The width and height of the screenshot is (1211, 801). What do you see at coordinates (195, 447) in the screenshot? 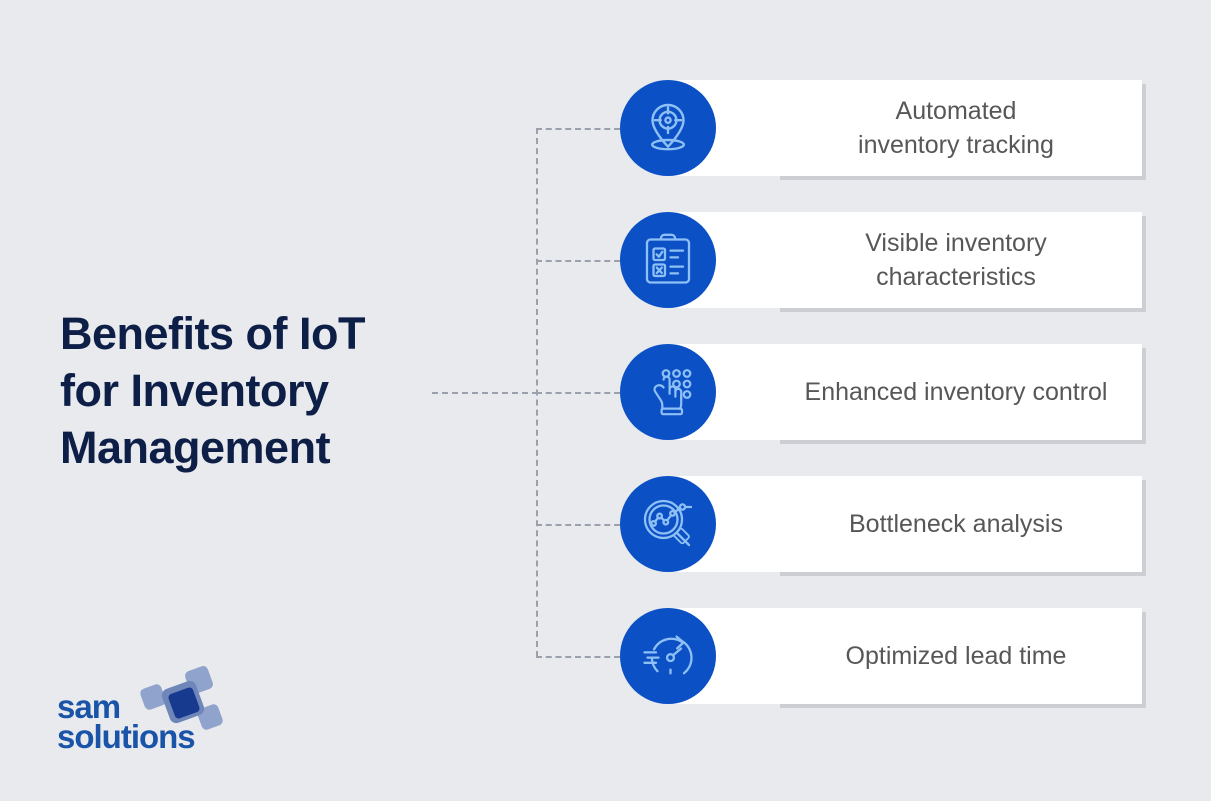
I see `page-title-line-3: Management` at bounding box center [195, 447].